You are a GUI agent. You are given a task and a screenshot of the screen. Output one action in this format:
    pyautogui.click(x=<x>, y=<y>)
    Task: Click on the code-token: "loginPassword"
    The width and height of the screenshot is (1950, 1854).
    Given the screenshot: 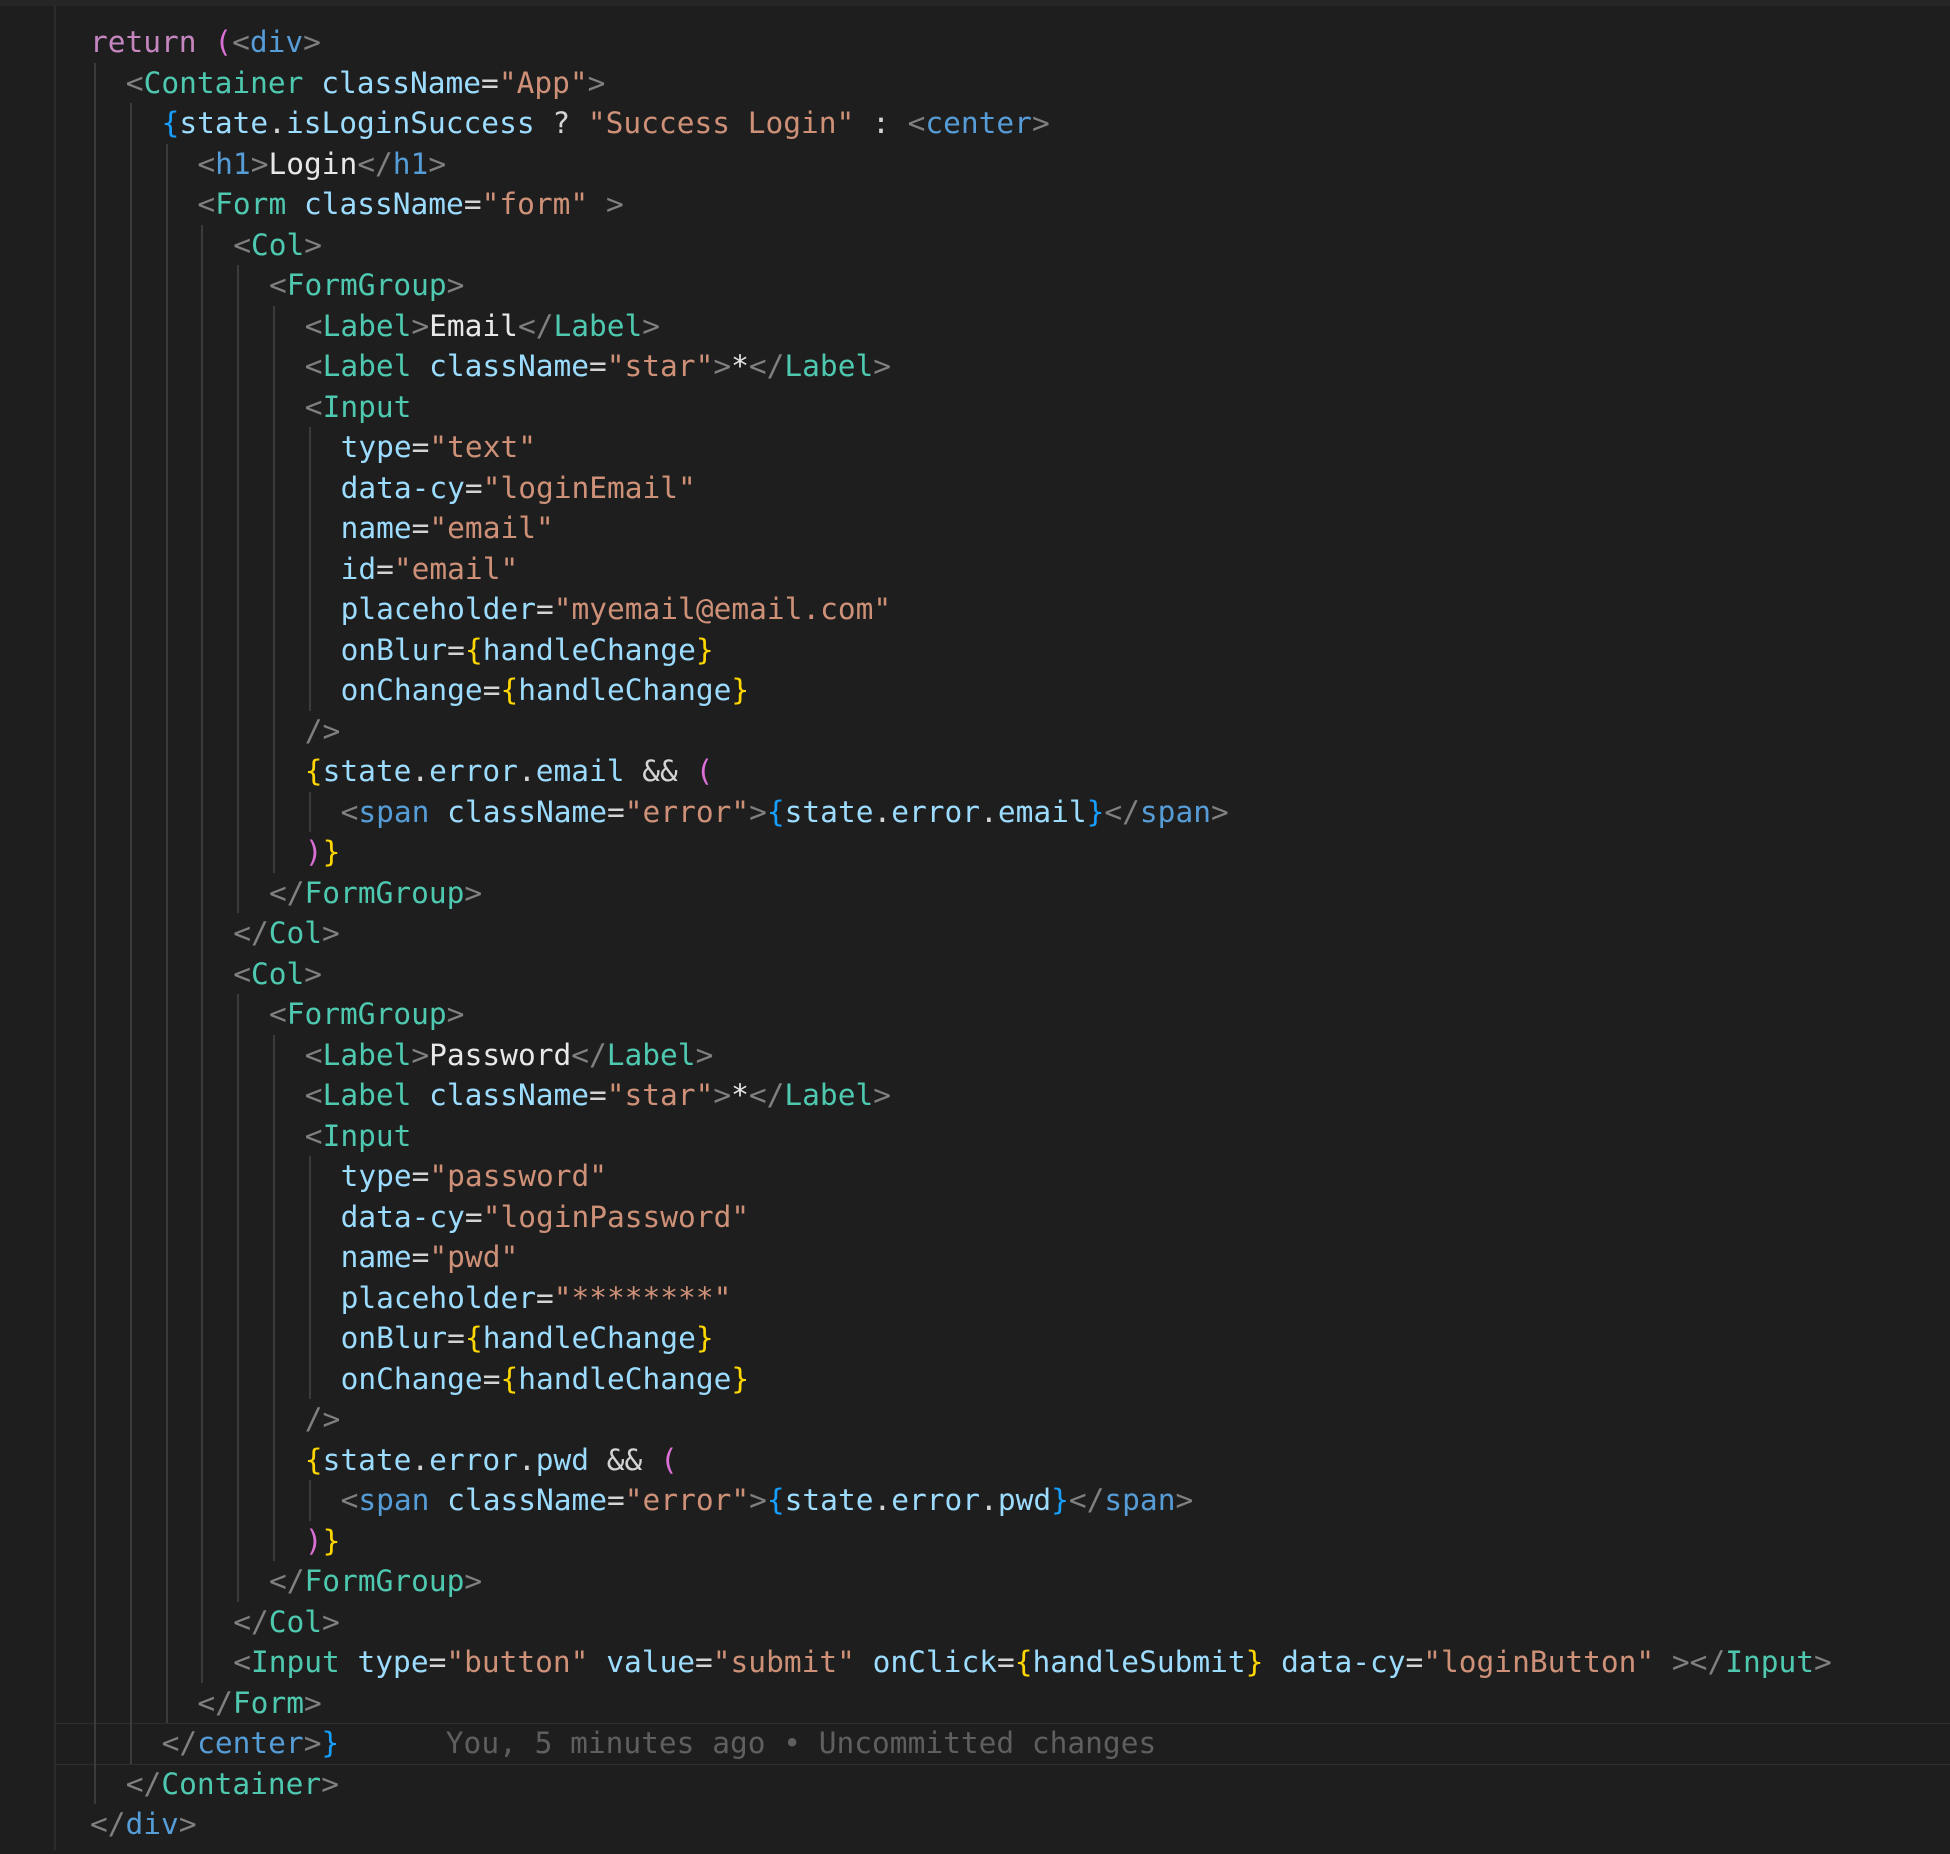 What is the action you would take?
    pyautogui.click(x=616, y=1216)
    